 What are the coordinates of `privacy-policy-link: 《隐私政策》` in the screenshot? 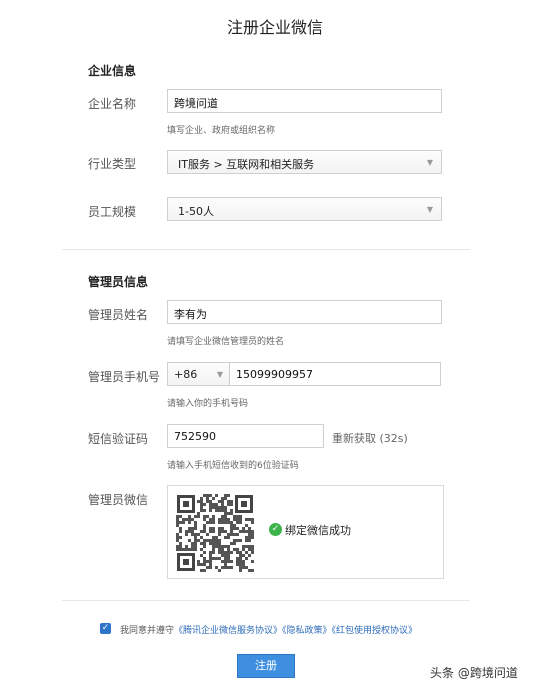 It's located at (307, 631).